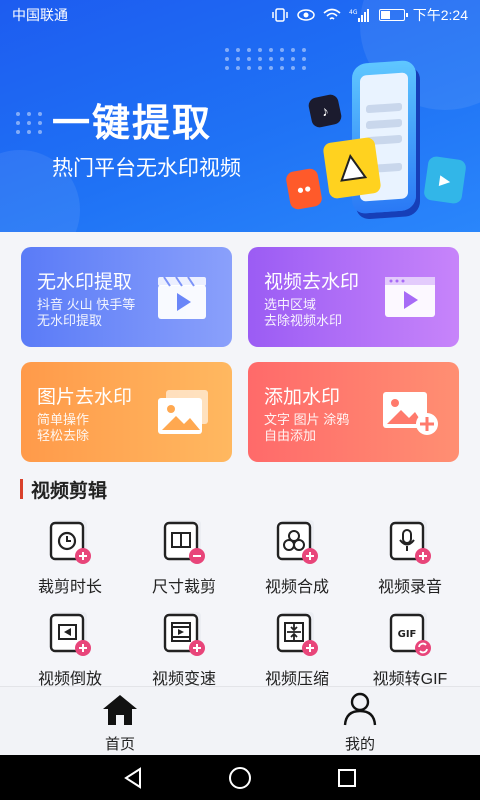  Describe the element at coordinates (312, 282) in the screenshot. I see `card-title: 视频去水印` at that location.